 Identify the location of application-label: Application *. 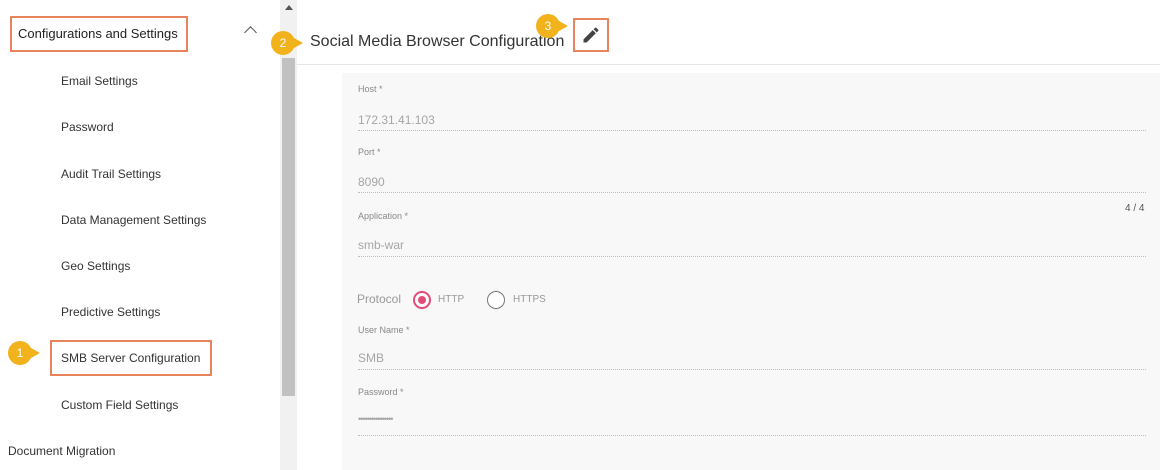
(383, 216).